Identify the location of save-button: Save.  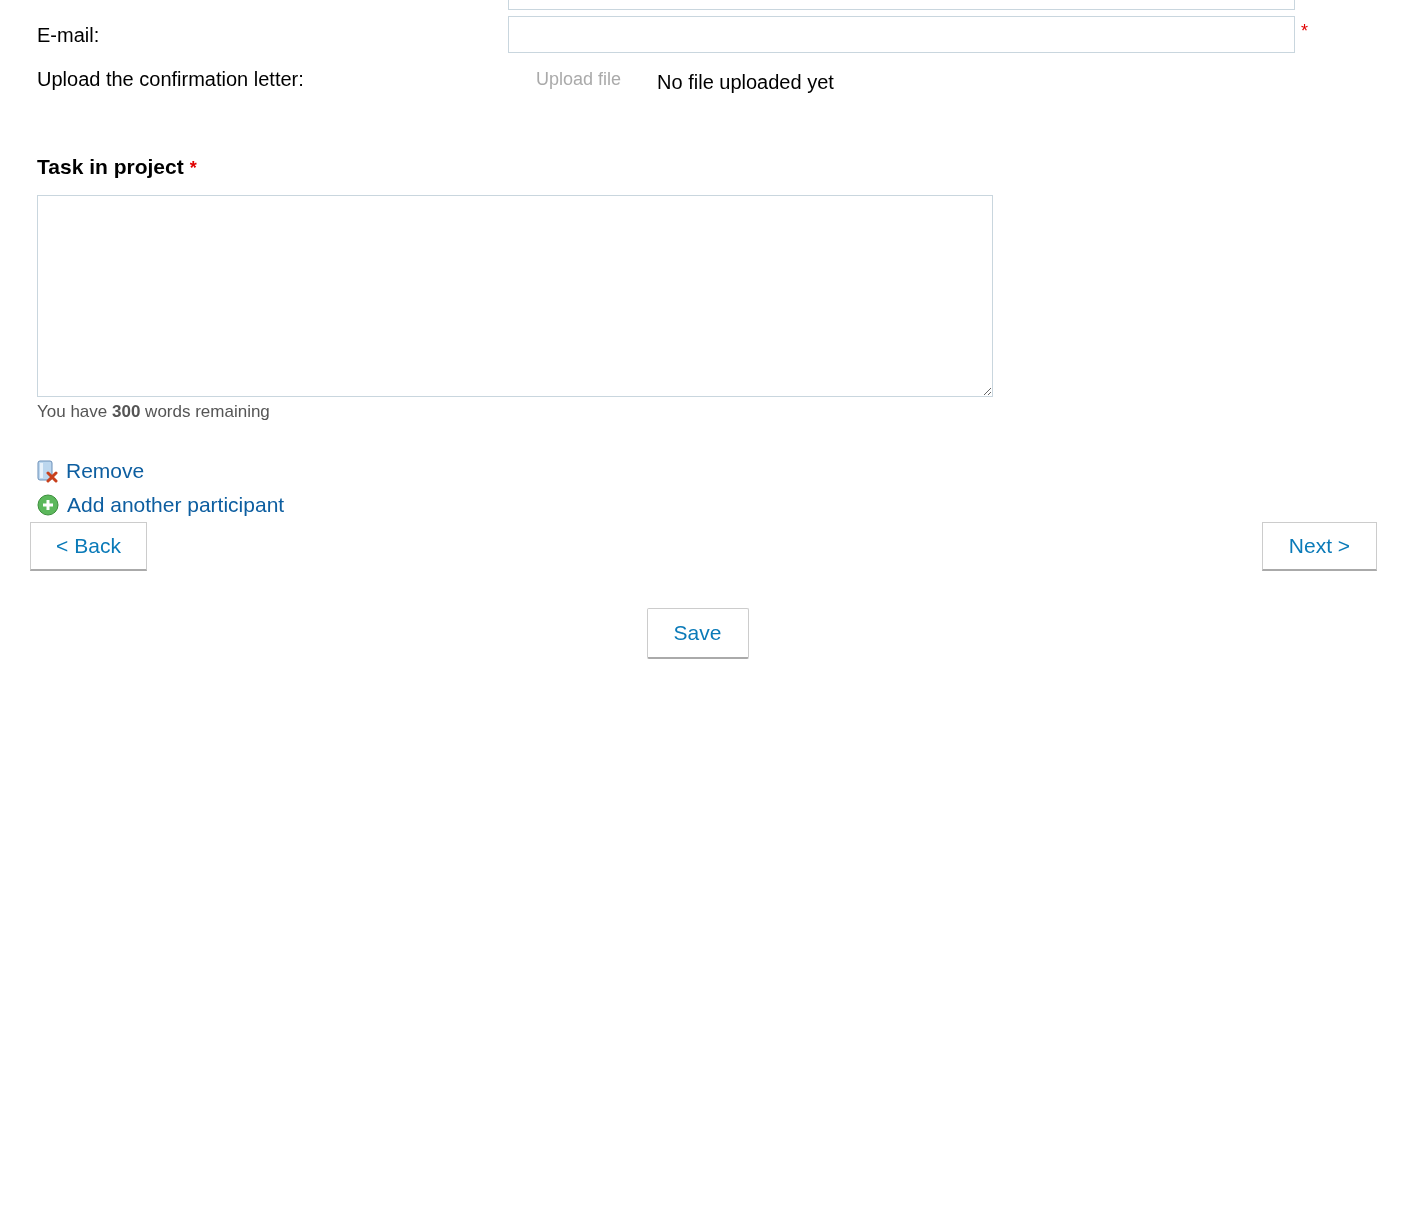
(697, 633).